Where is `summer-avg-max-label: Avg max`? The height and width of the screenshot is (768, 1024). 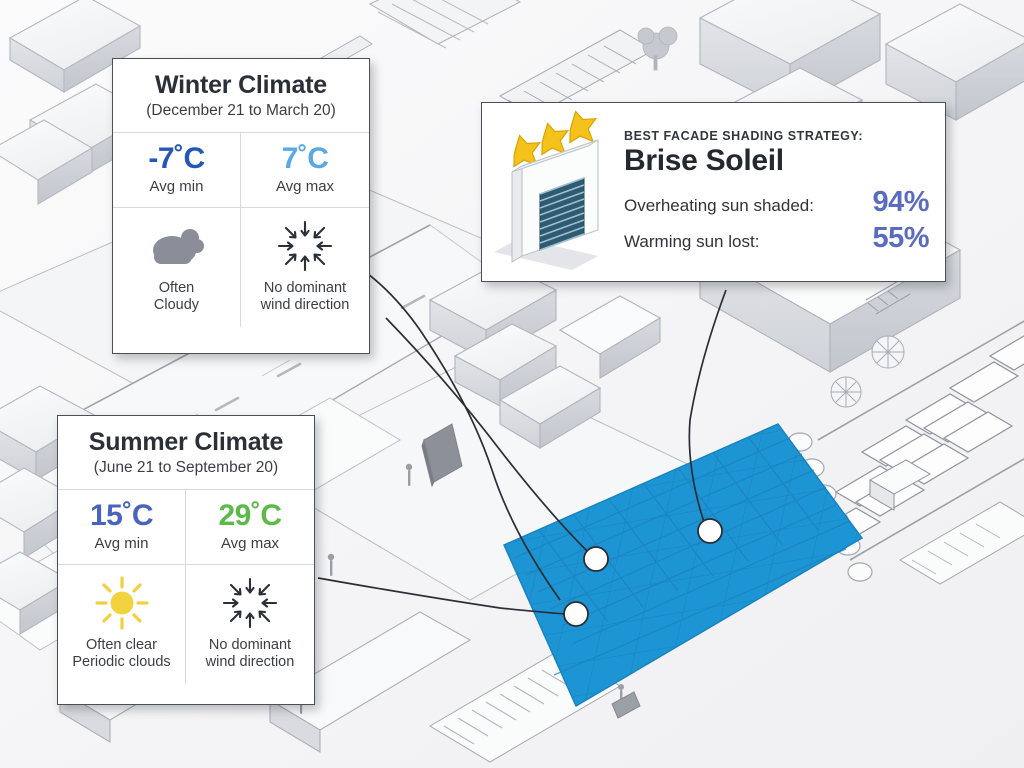
summer-avg-max-label: Avg max is located at coordinates (250, 543).